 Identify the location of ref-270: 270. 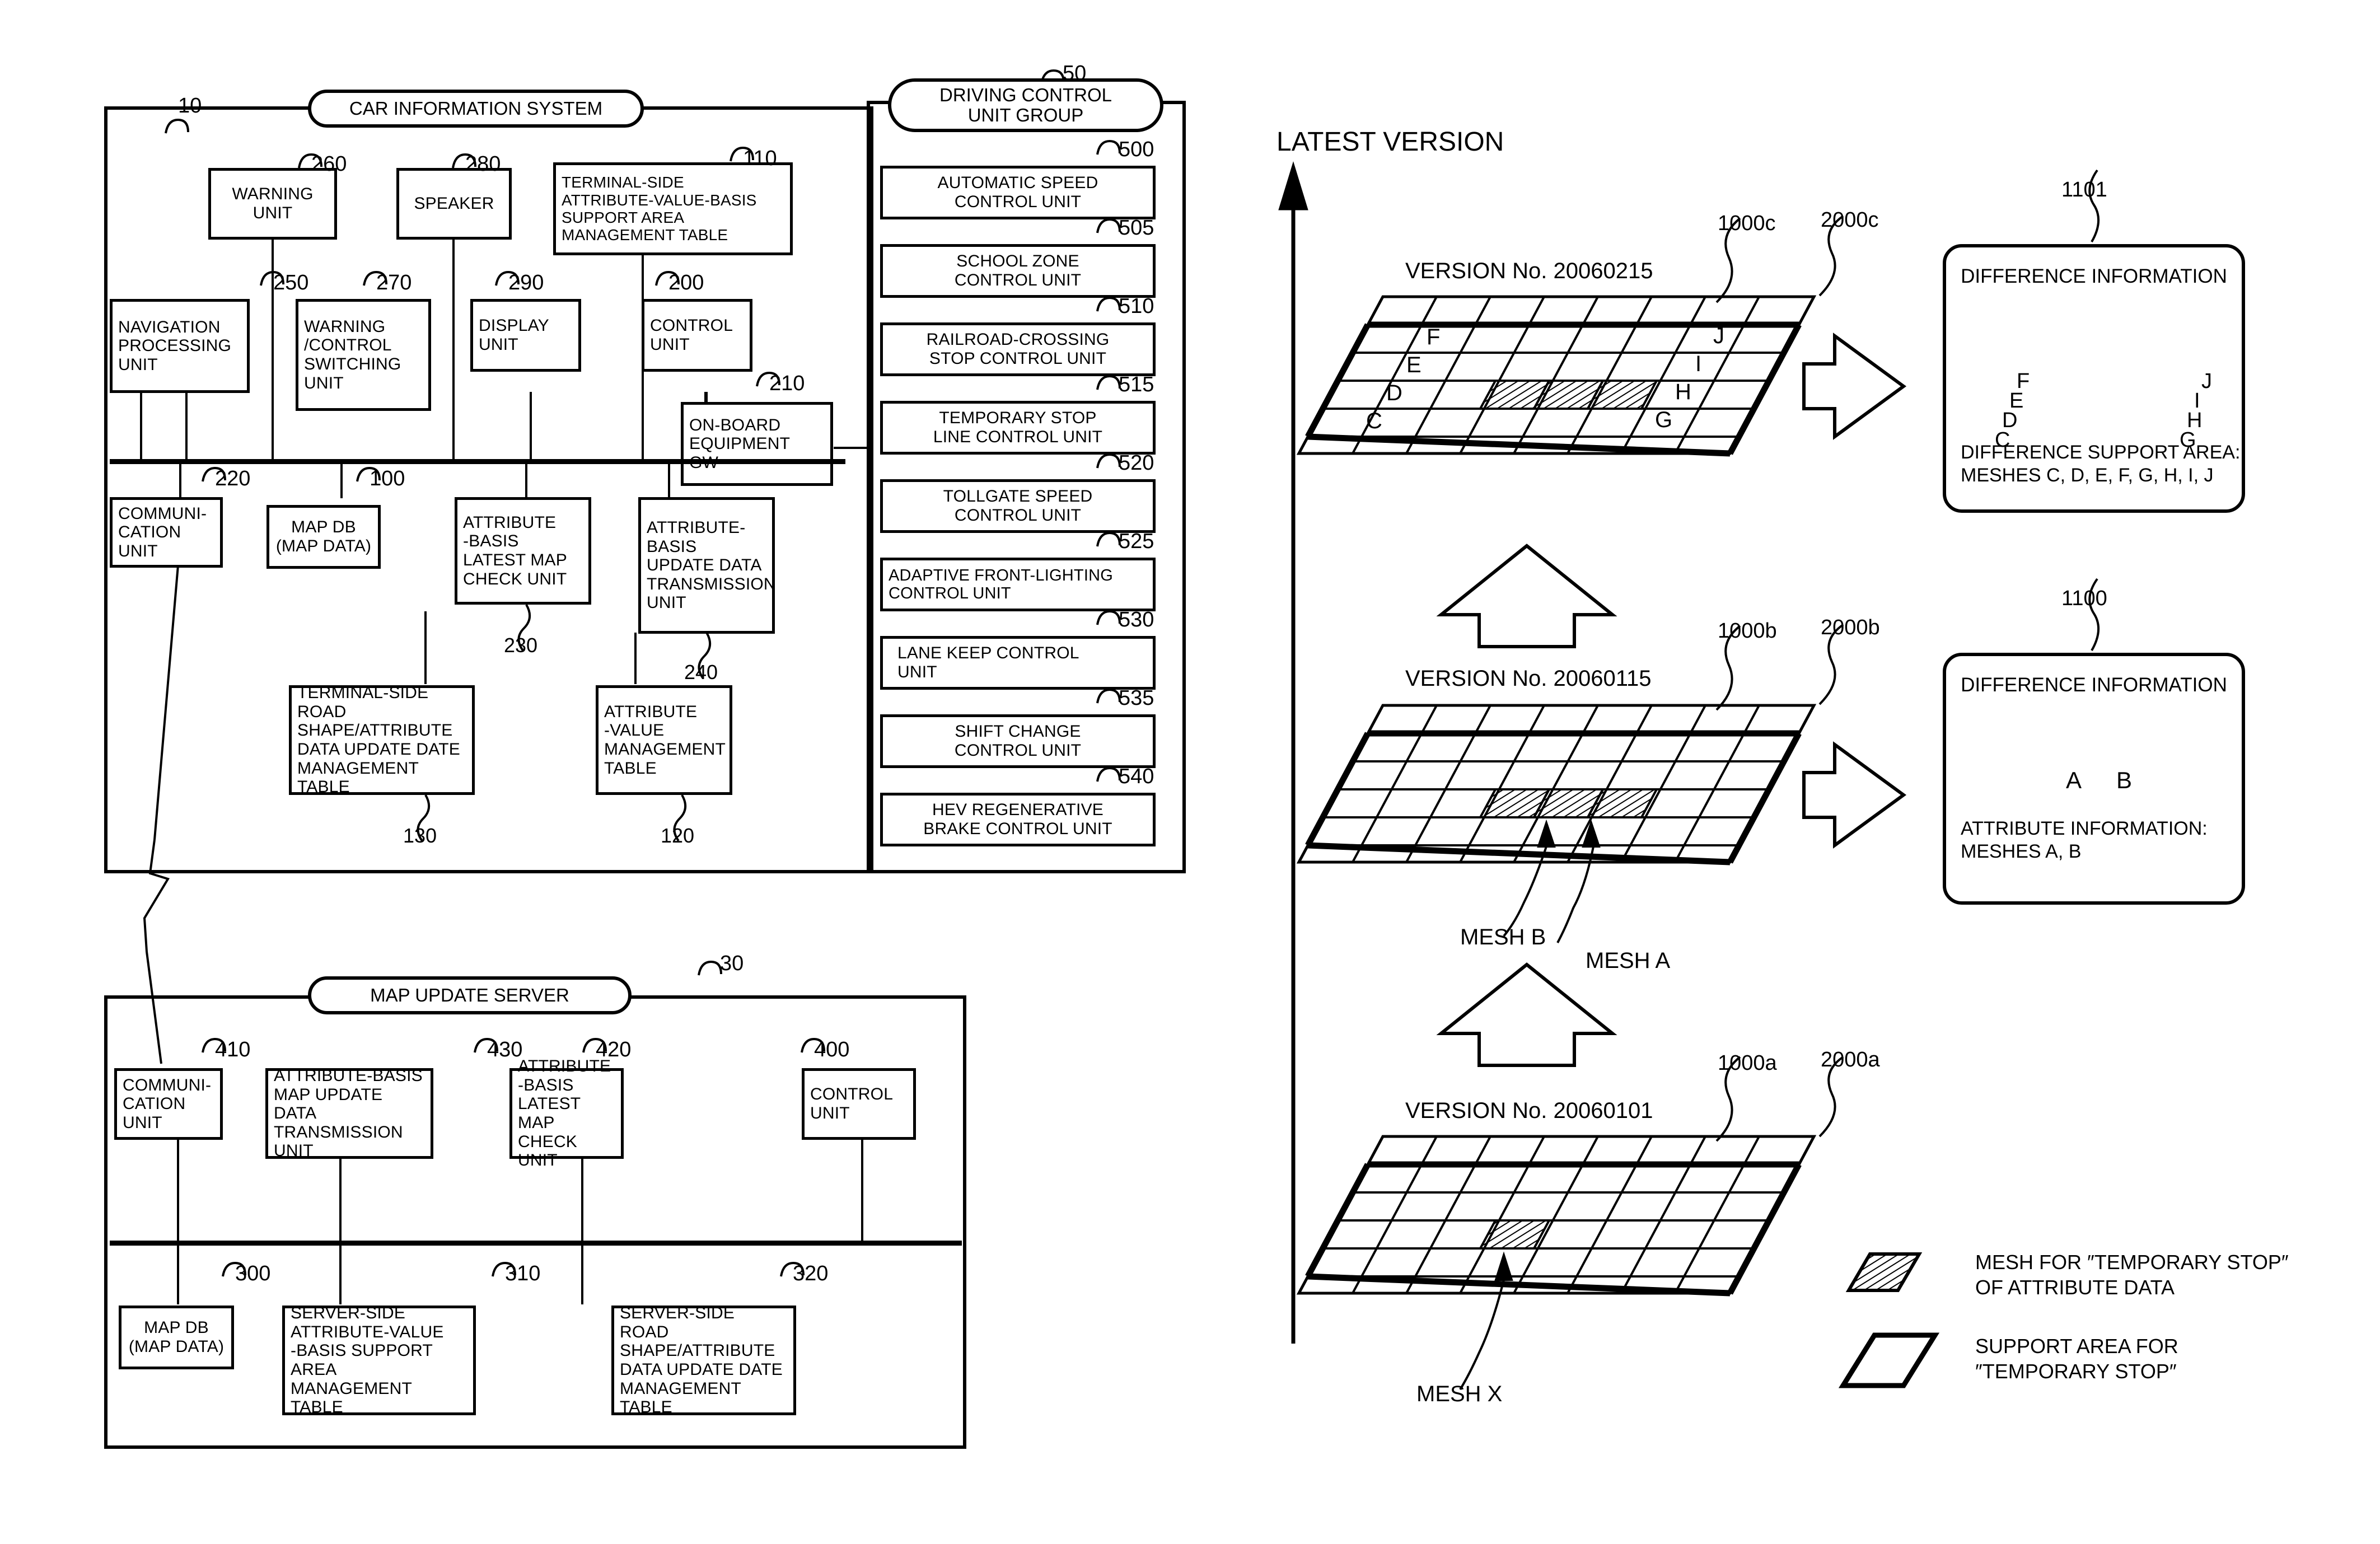
(394, 282).